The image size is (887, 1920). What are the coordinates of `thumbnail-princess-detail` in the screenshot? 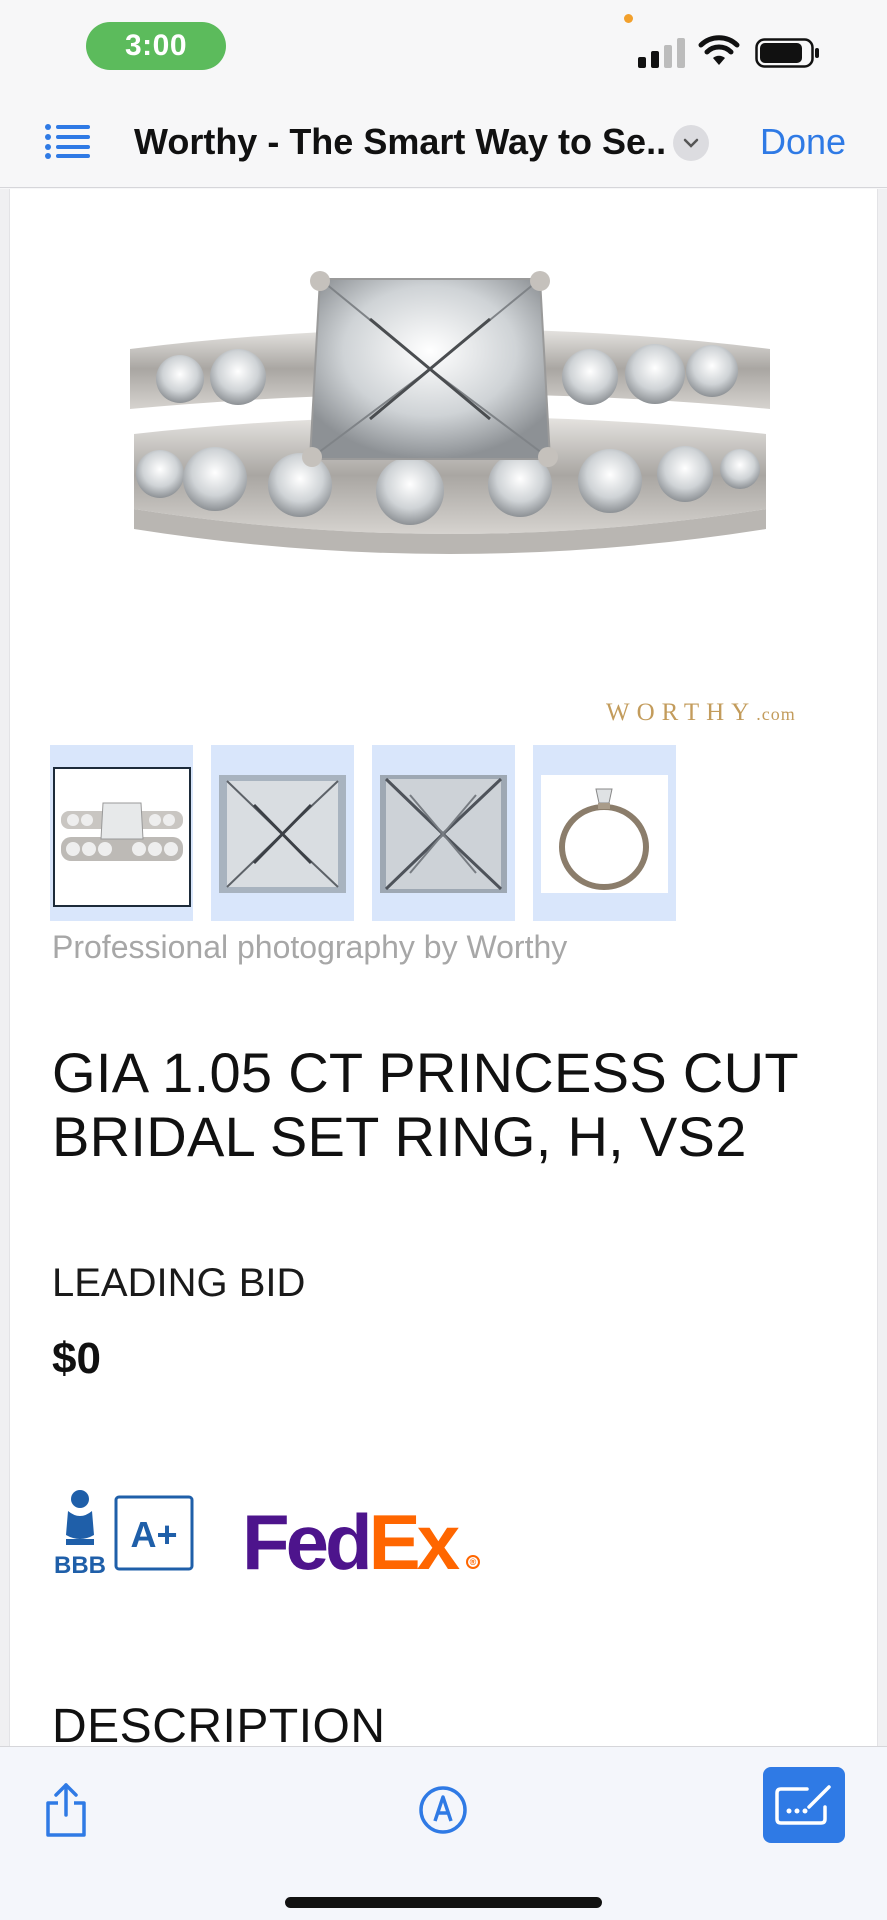 It's located at (443, 833).